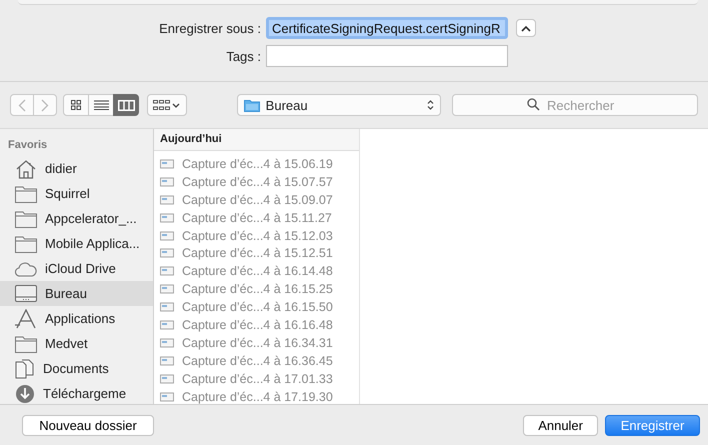 This screenshot has height=445, width=708. Describe the element at coordinates (256, 343) in the screenshot. I see `file-row: Capture d’éc...4 à 16.34.31` at that location.